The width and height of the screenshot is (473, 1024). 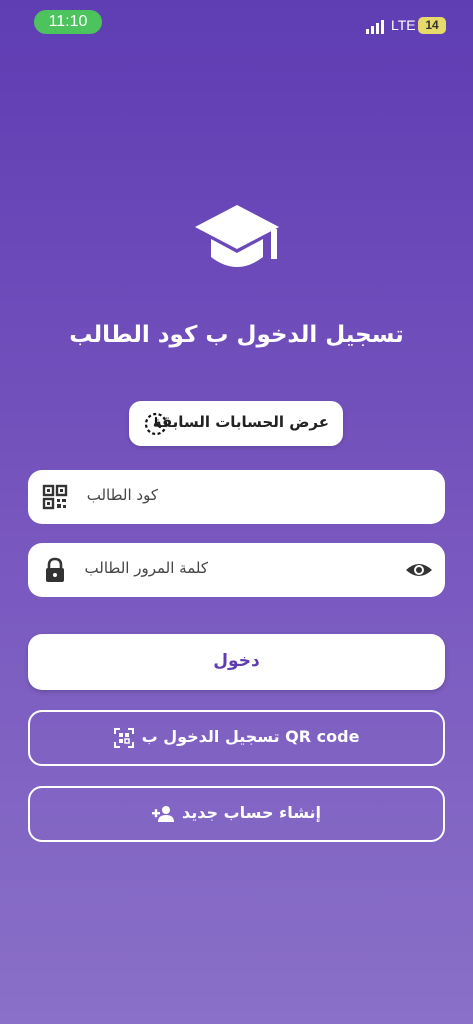 What do you see at coordinates (375, 27) in the screenshot?
I see `signal-icon` at bounding box center [375, 27].